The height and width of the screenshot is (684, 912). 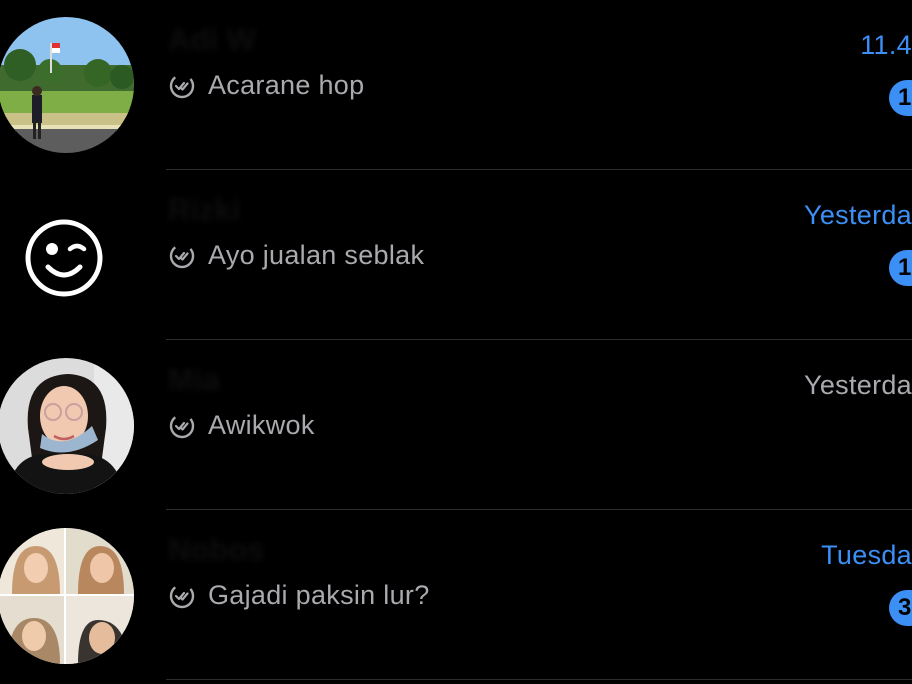 I want to click on message-preview: Ayo jualan seblak, so click(x=296, y=255).